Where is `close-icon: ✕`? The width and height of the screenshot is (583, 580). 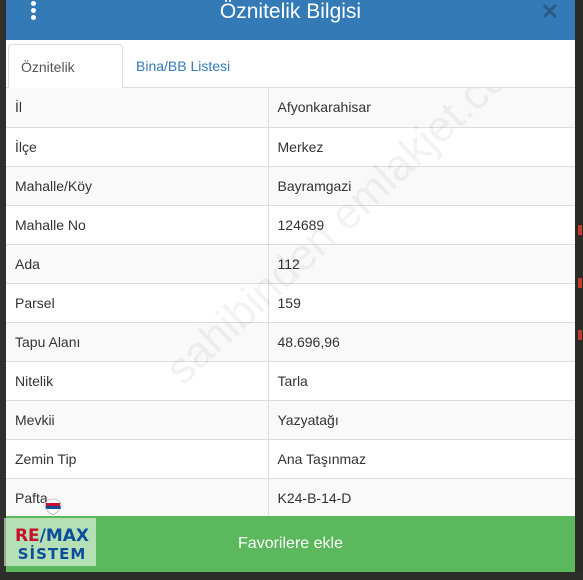
close-icon: ✕ is located at coordinates (550, 12).